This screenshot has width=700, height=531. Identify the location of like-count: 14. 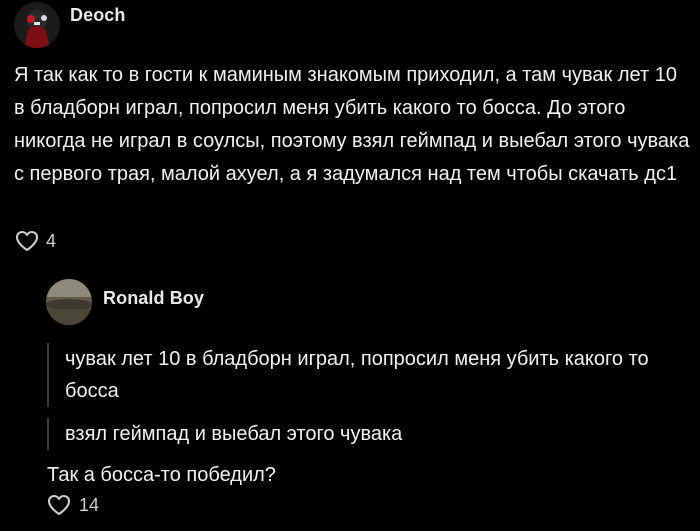
(89, 504).